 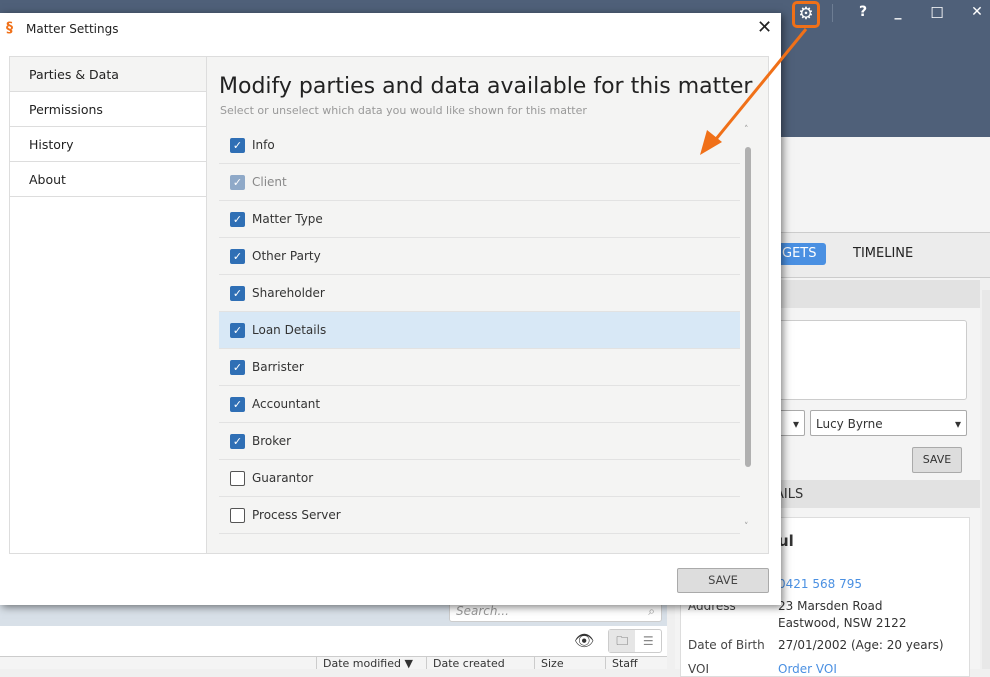 What do you see at coordinates (479, 145) in the screenshot?
I see `list-item: ✓ Info` at bounding box center [479, 145].